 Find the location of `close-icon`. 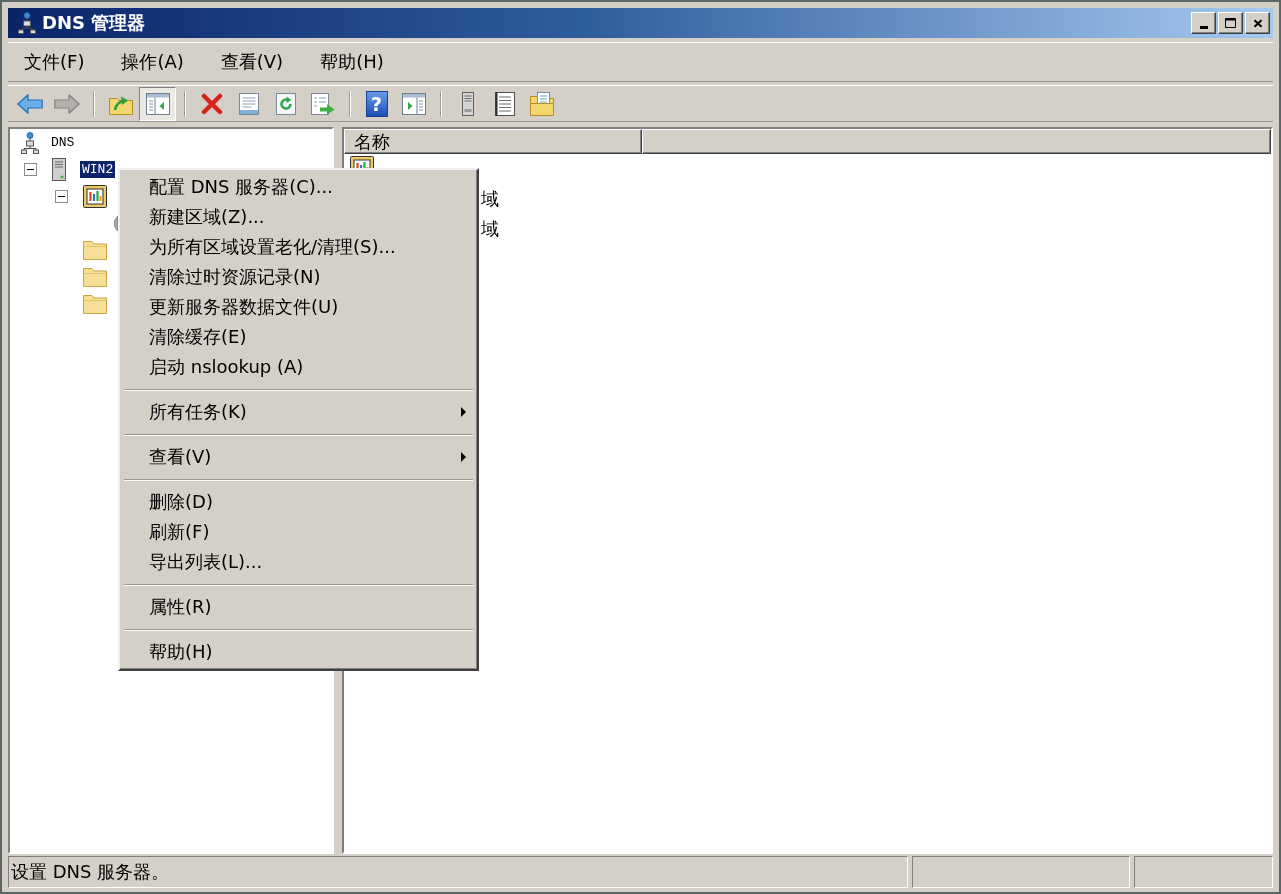

close-icon is located at coordinates (1257, 23).